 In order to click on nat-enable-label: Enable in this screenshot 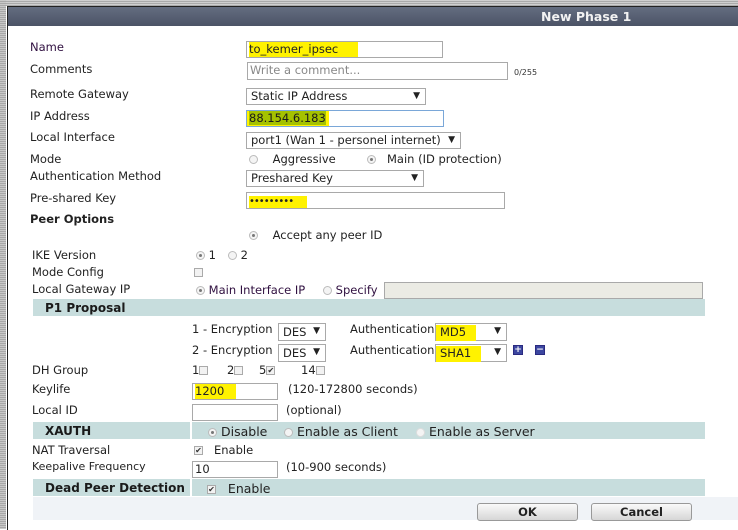, I will do `click(233, 450)`.